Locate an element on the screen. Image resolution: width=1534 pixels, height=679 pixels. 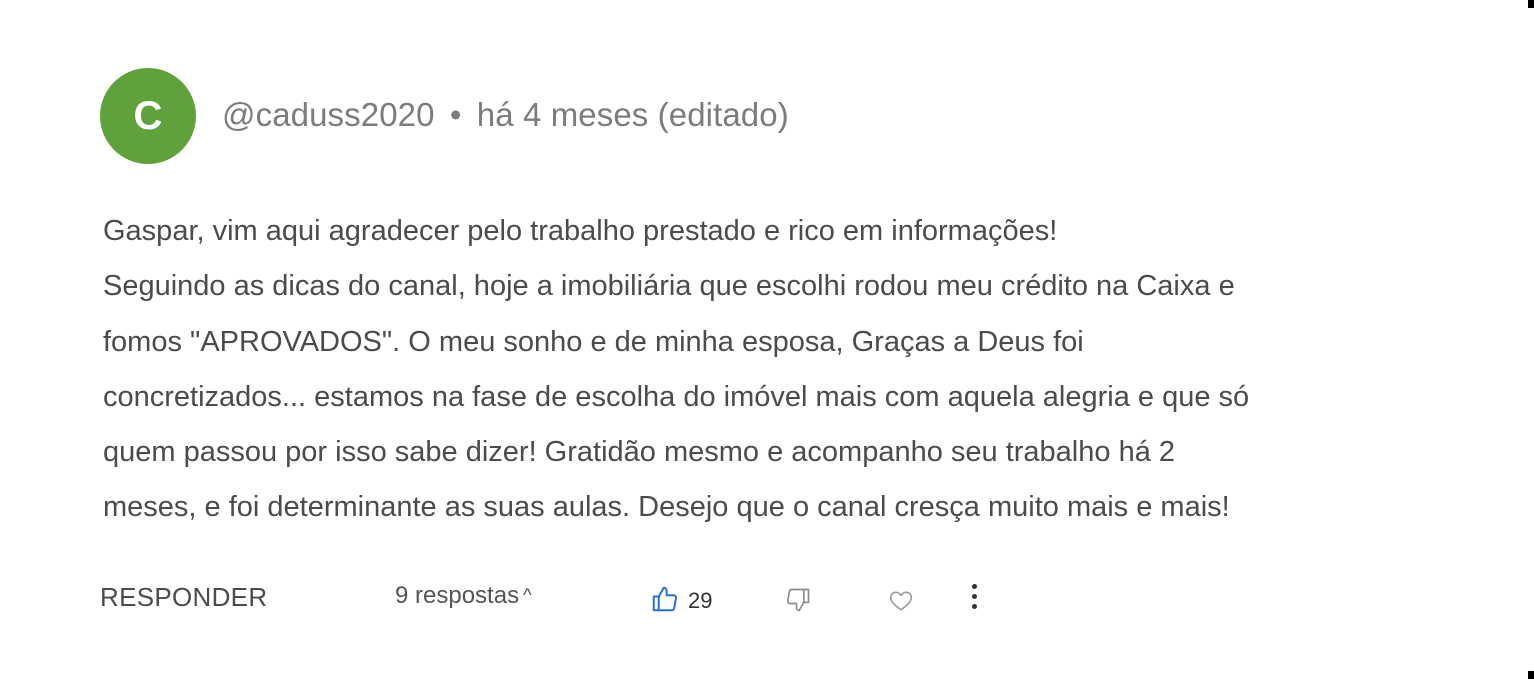
like-count: 29 is located at coordinates (700, 600).